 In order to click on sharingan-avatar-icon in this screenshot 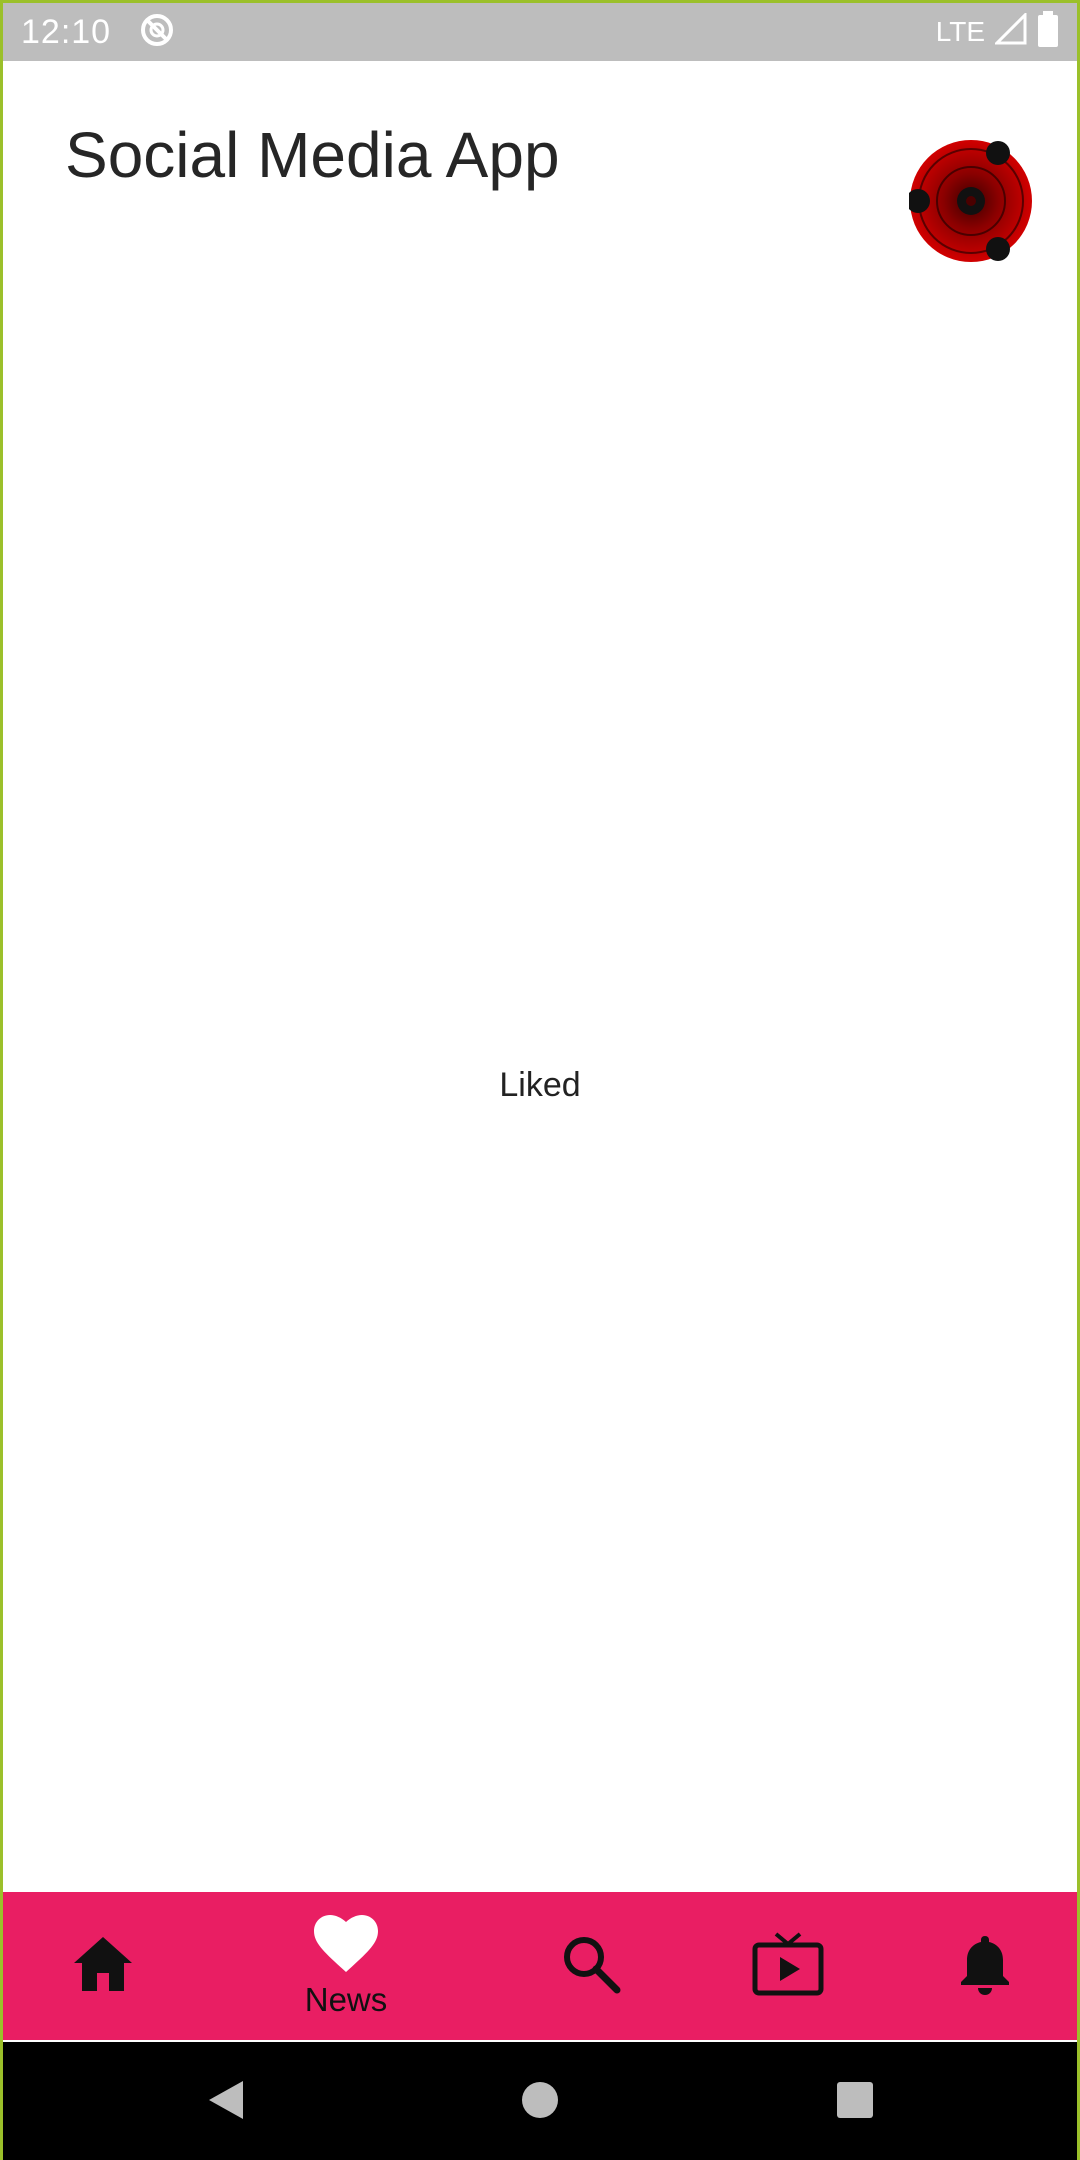, I will do `click(969, 201)`.